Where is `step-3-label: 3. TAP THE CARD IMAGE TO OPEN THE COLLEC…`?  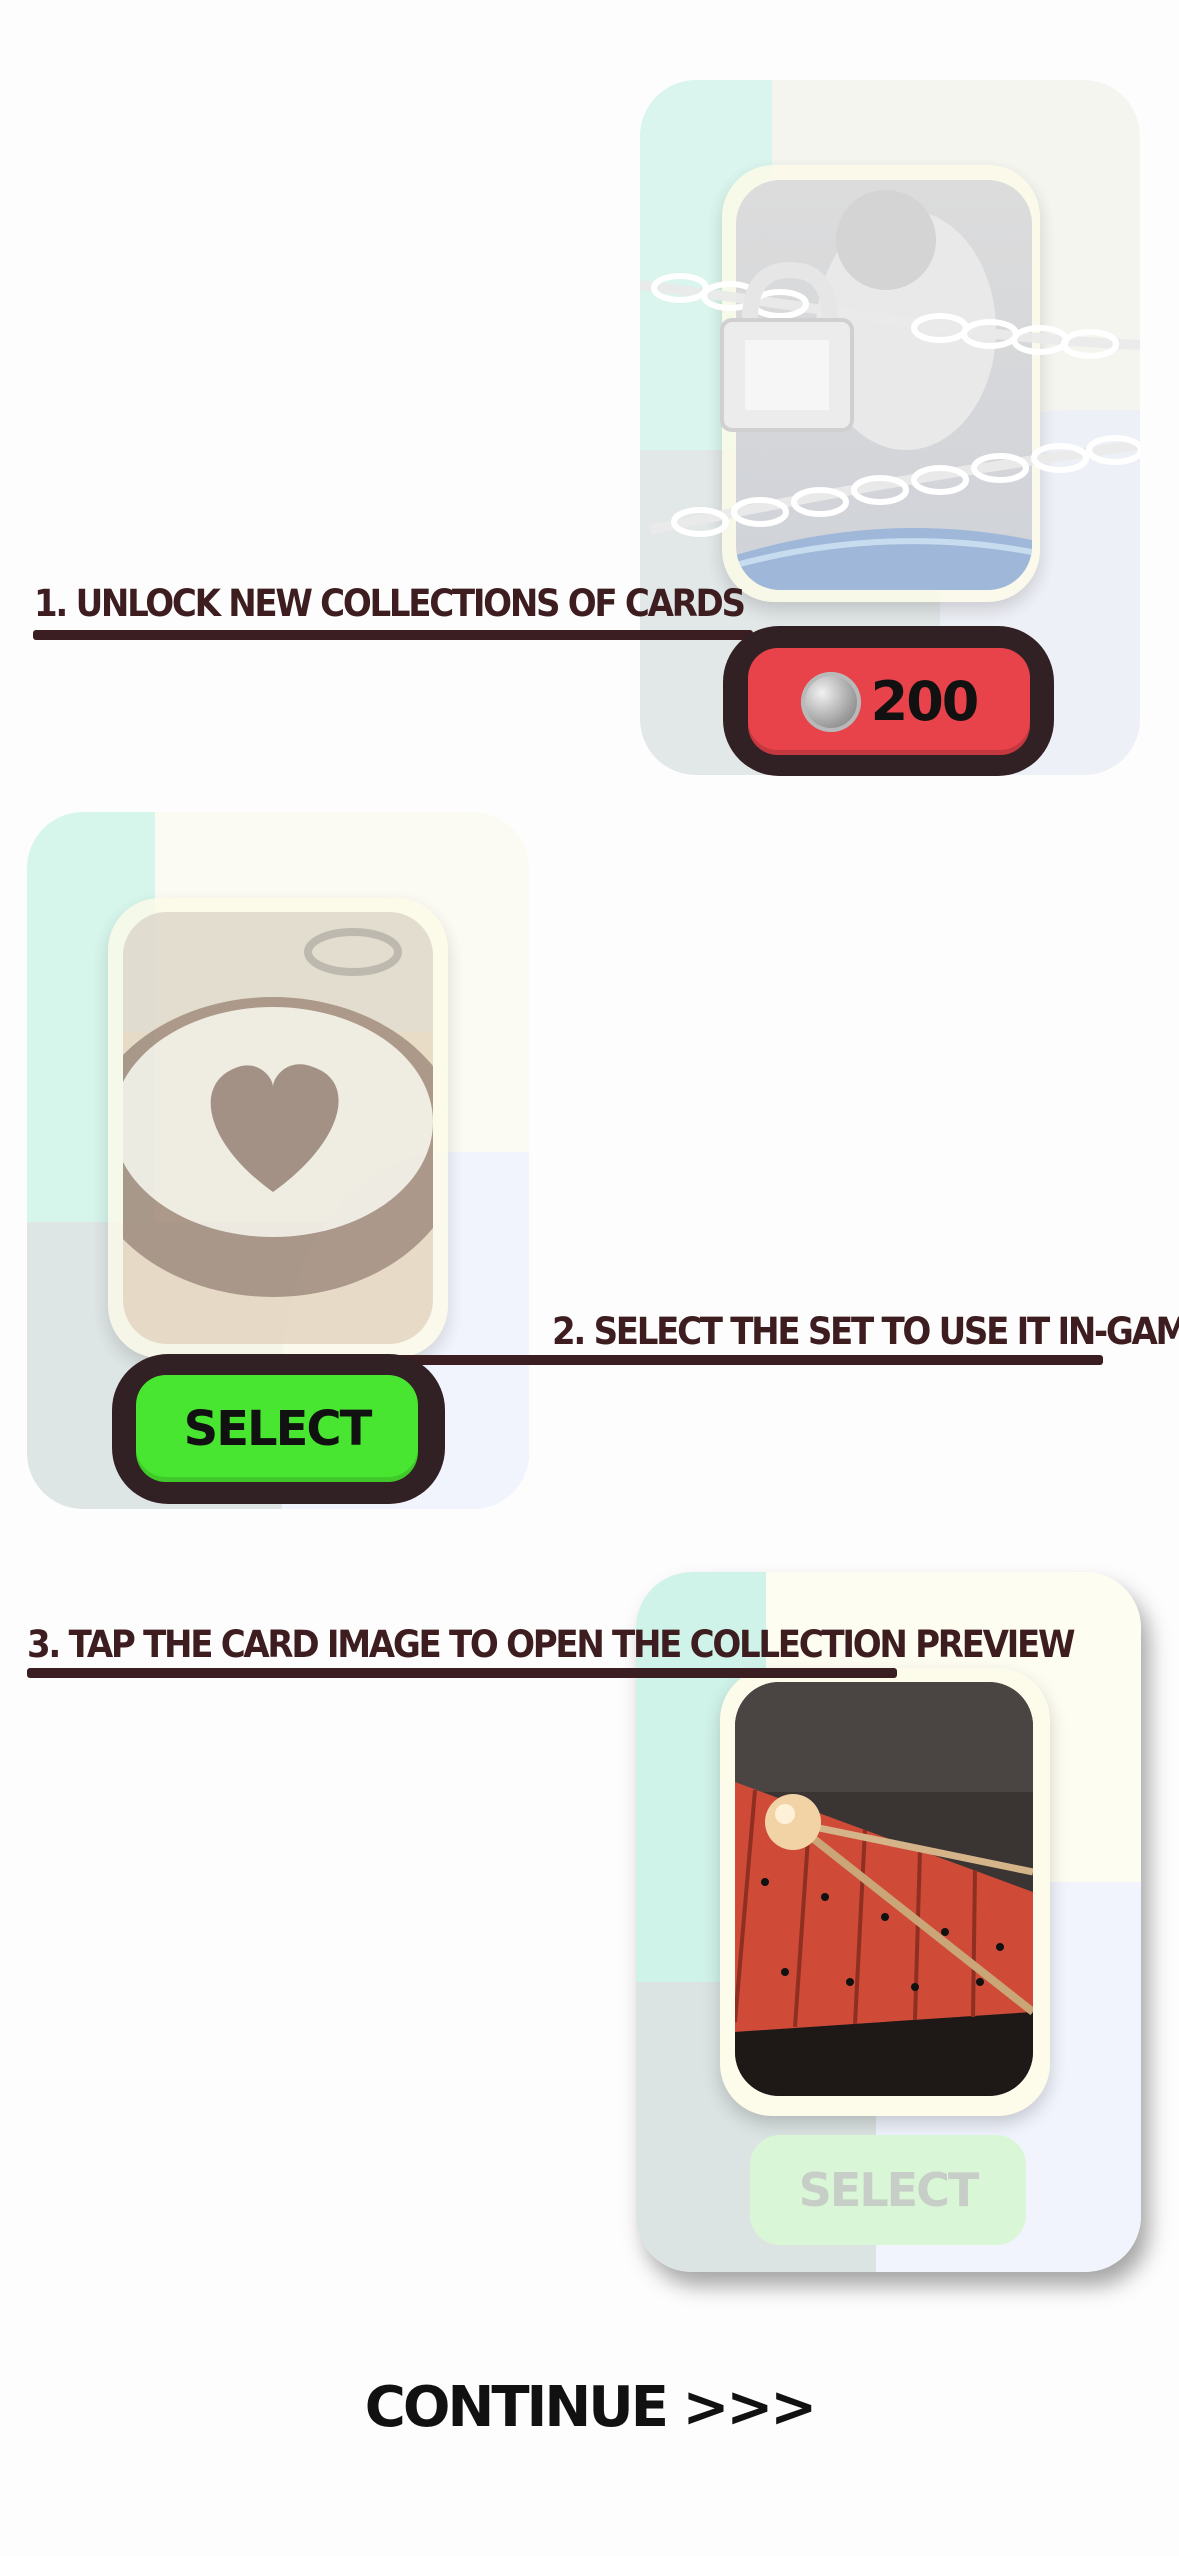
step-3-label: 3. TAP THE CARD IMAGE TO OPEN THE COLLEC… is located at coordinates (551, 1644).